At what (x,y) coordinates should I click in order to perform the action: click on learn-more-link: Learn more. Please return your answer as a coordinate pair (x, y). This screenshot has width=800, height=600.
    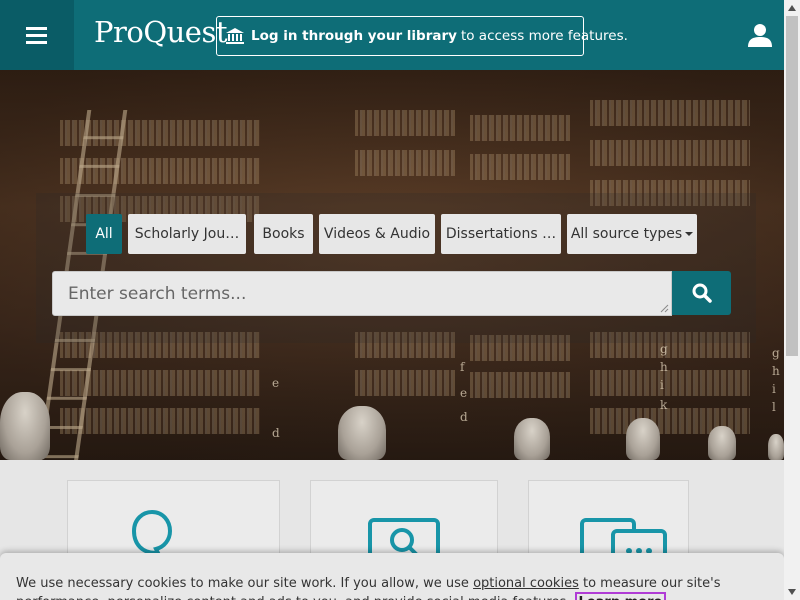
    Looking at the image, I should click on (620, 596).